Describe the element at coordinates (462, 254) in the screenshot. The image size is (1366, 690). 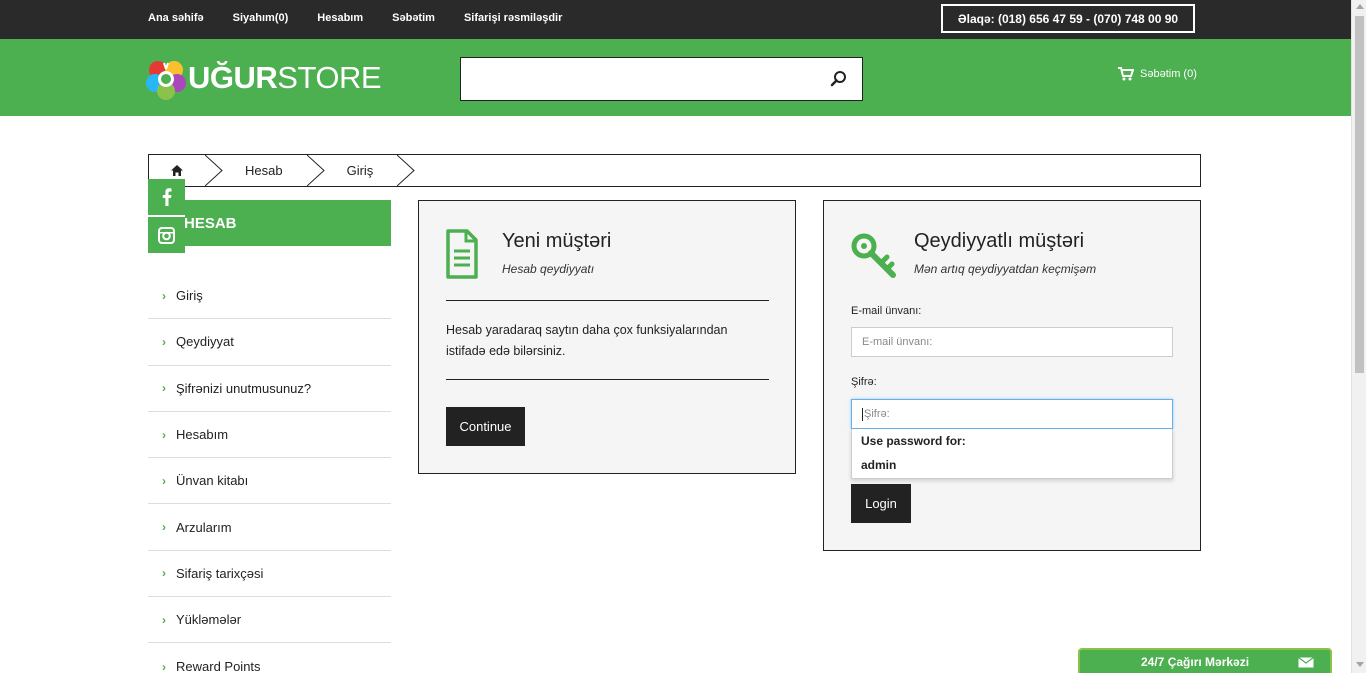
I see `document-icon` at that location.